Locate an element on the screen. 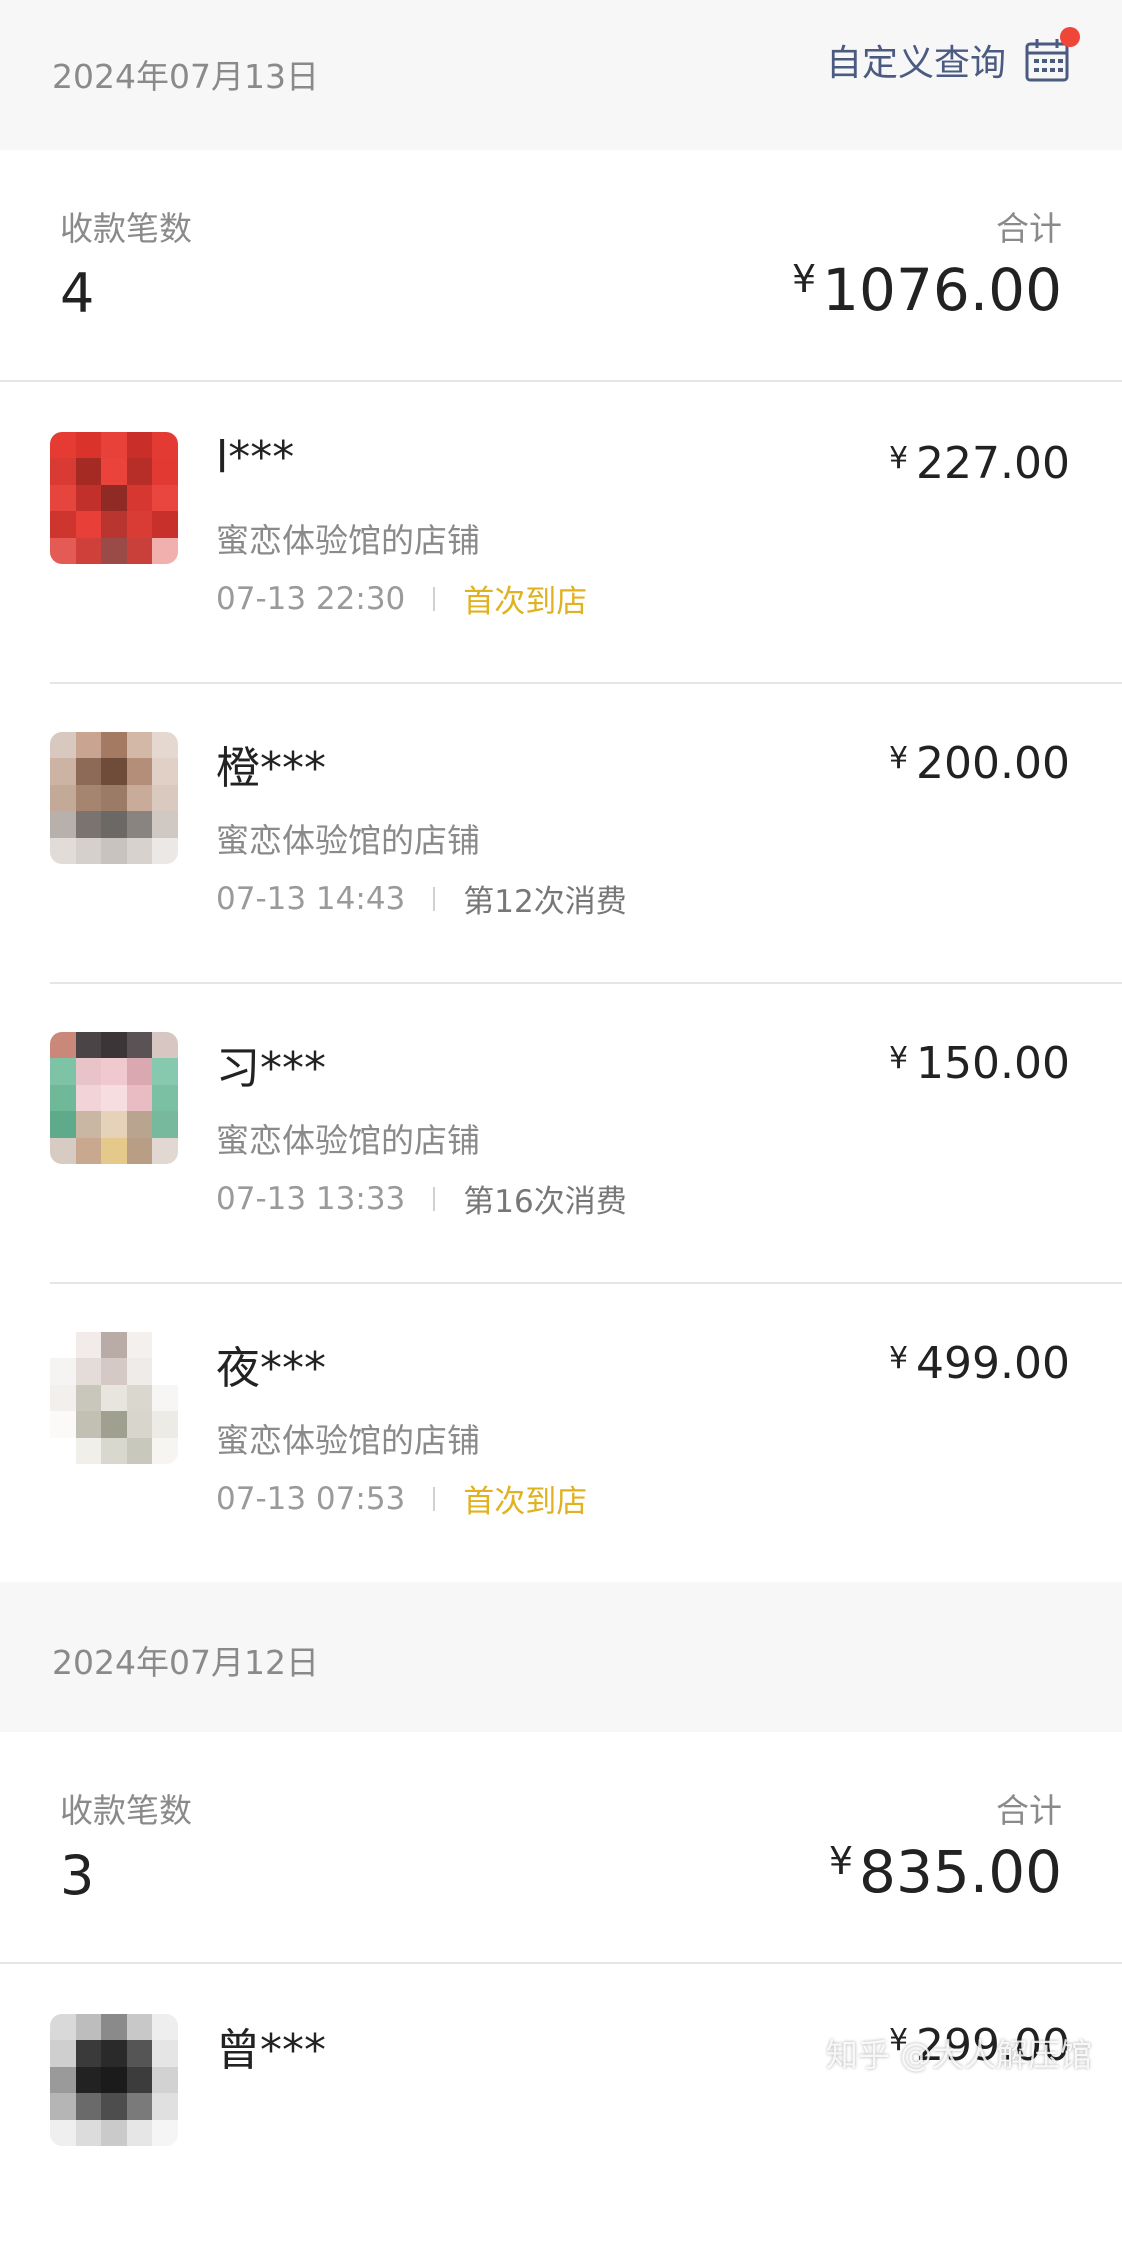 This screenshot has width=1122, height=2264. count-value: 3 is located at coordinates (77, 1875).